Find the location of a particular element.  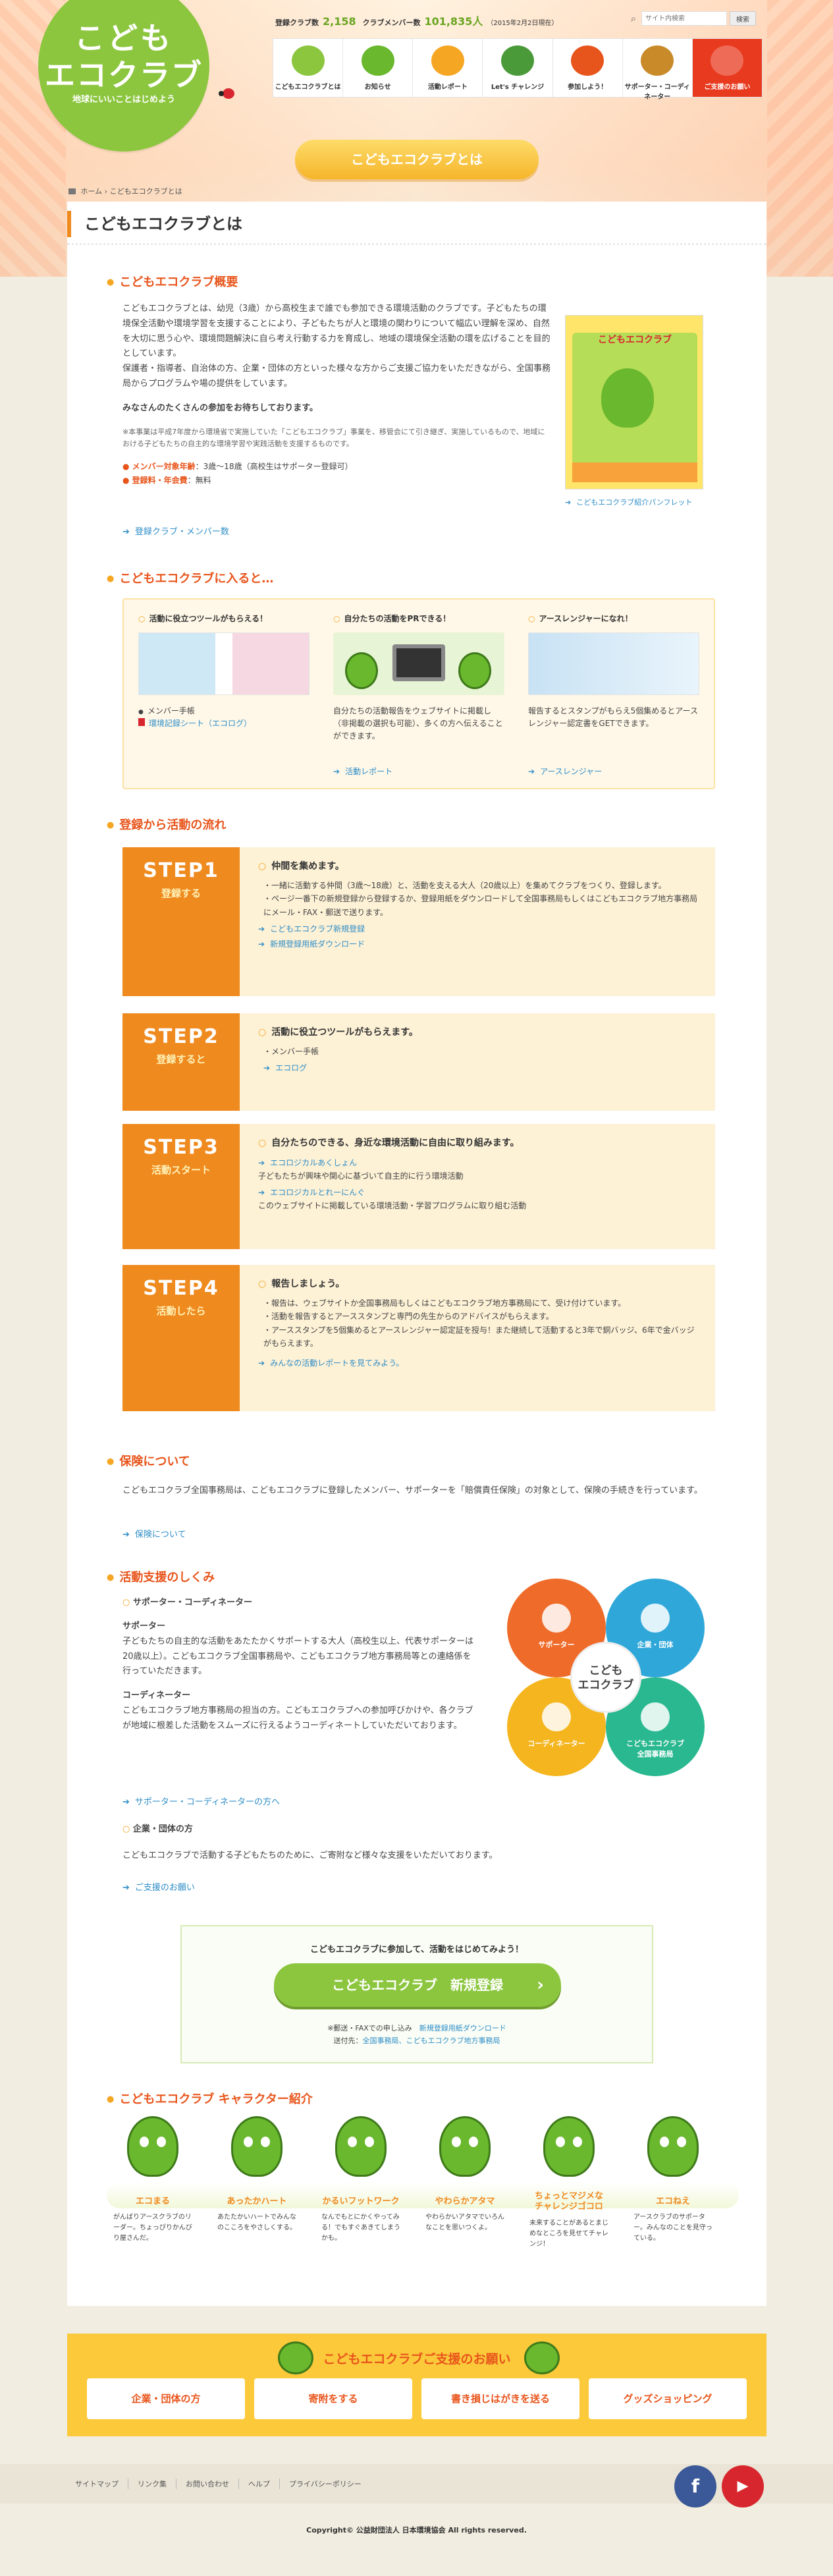

pencil-icon is located at coordinates (447, 60).